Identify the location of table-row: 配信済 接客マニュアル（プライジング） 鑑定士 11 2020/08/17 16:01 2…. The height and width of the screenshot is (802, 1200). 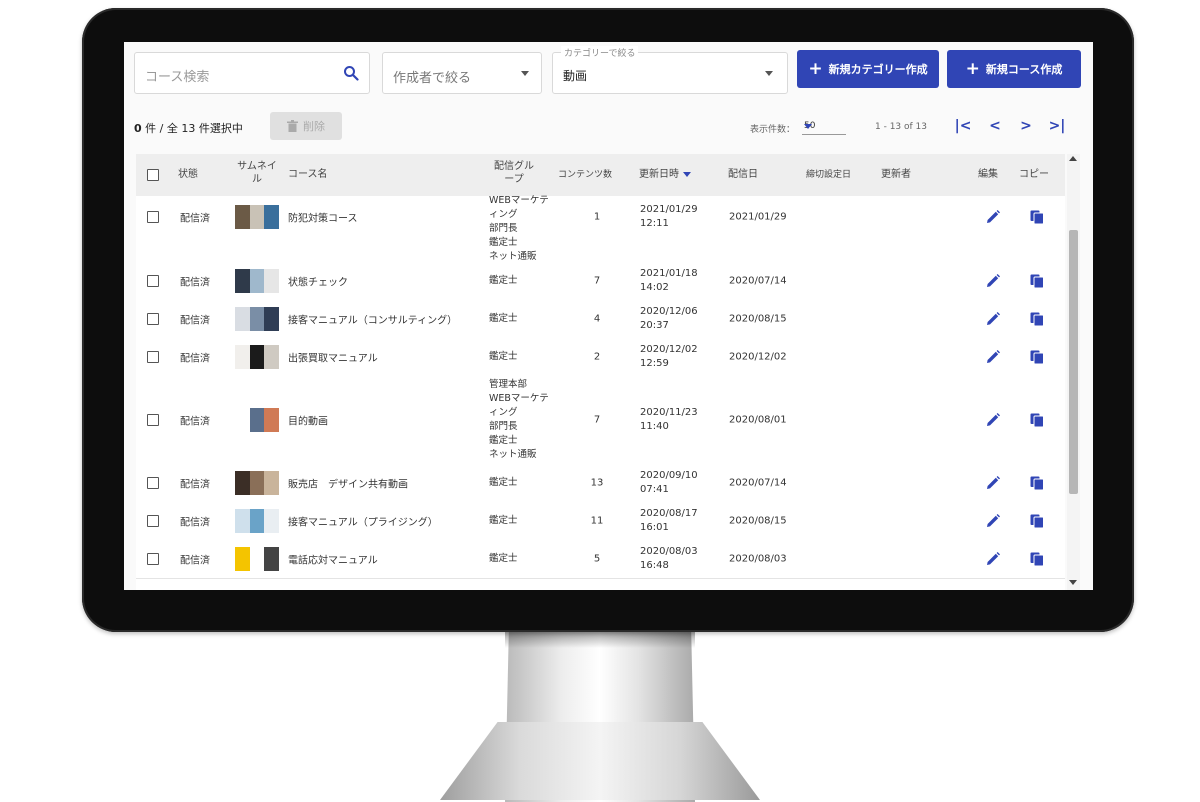
(600, 521).